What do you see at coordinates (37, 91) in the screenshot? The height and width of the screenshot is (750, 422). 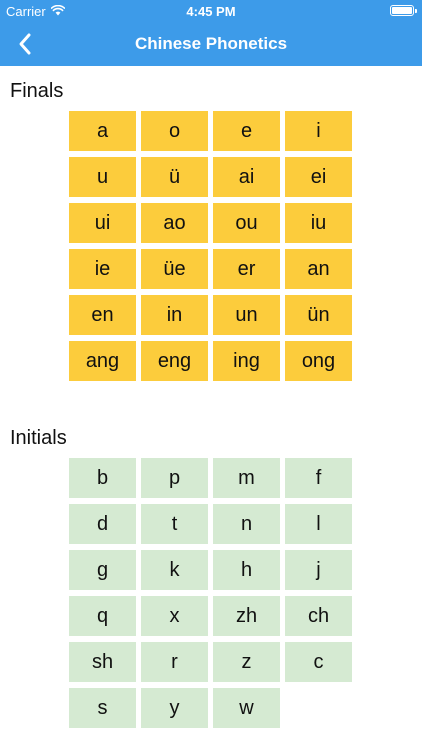 I see `finals-section-title: Finals` at bounding box center [37, 91].